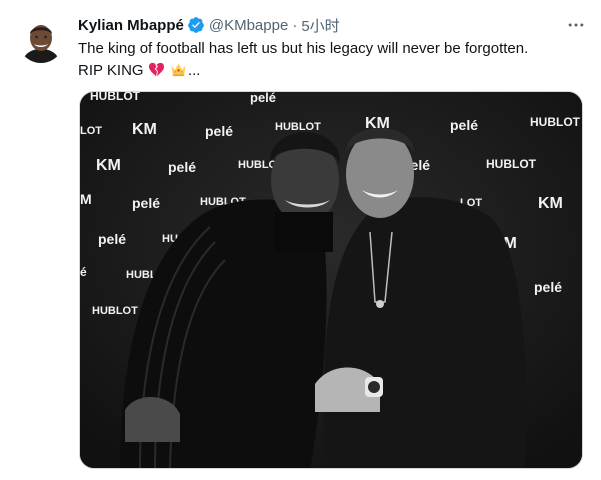 Image resolution: width=601 pixels, height=480 pixels. I want to click on svg-text: é, so click(83, 272).